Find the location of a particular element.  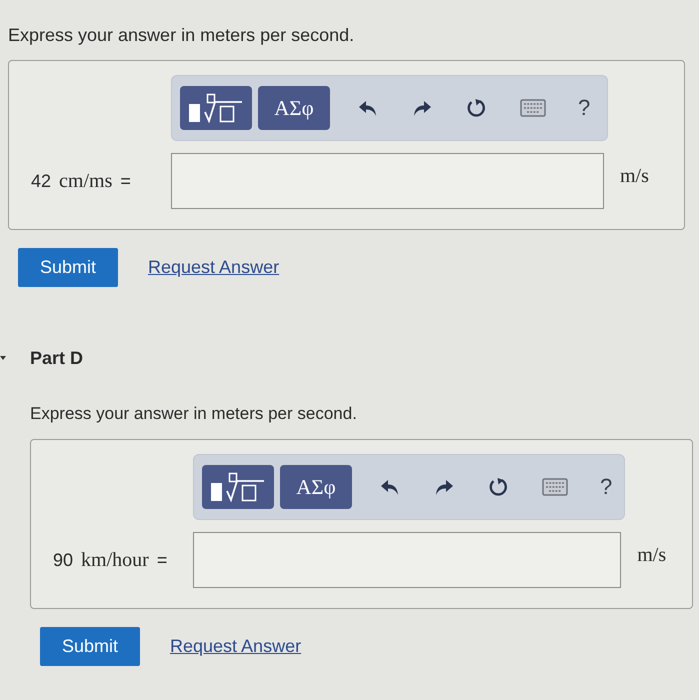

given-value: 90 is located at coordinates (63, 560).